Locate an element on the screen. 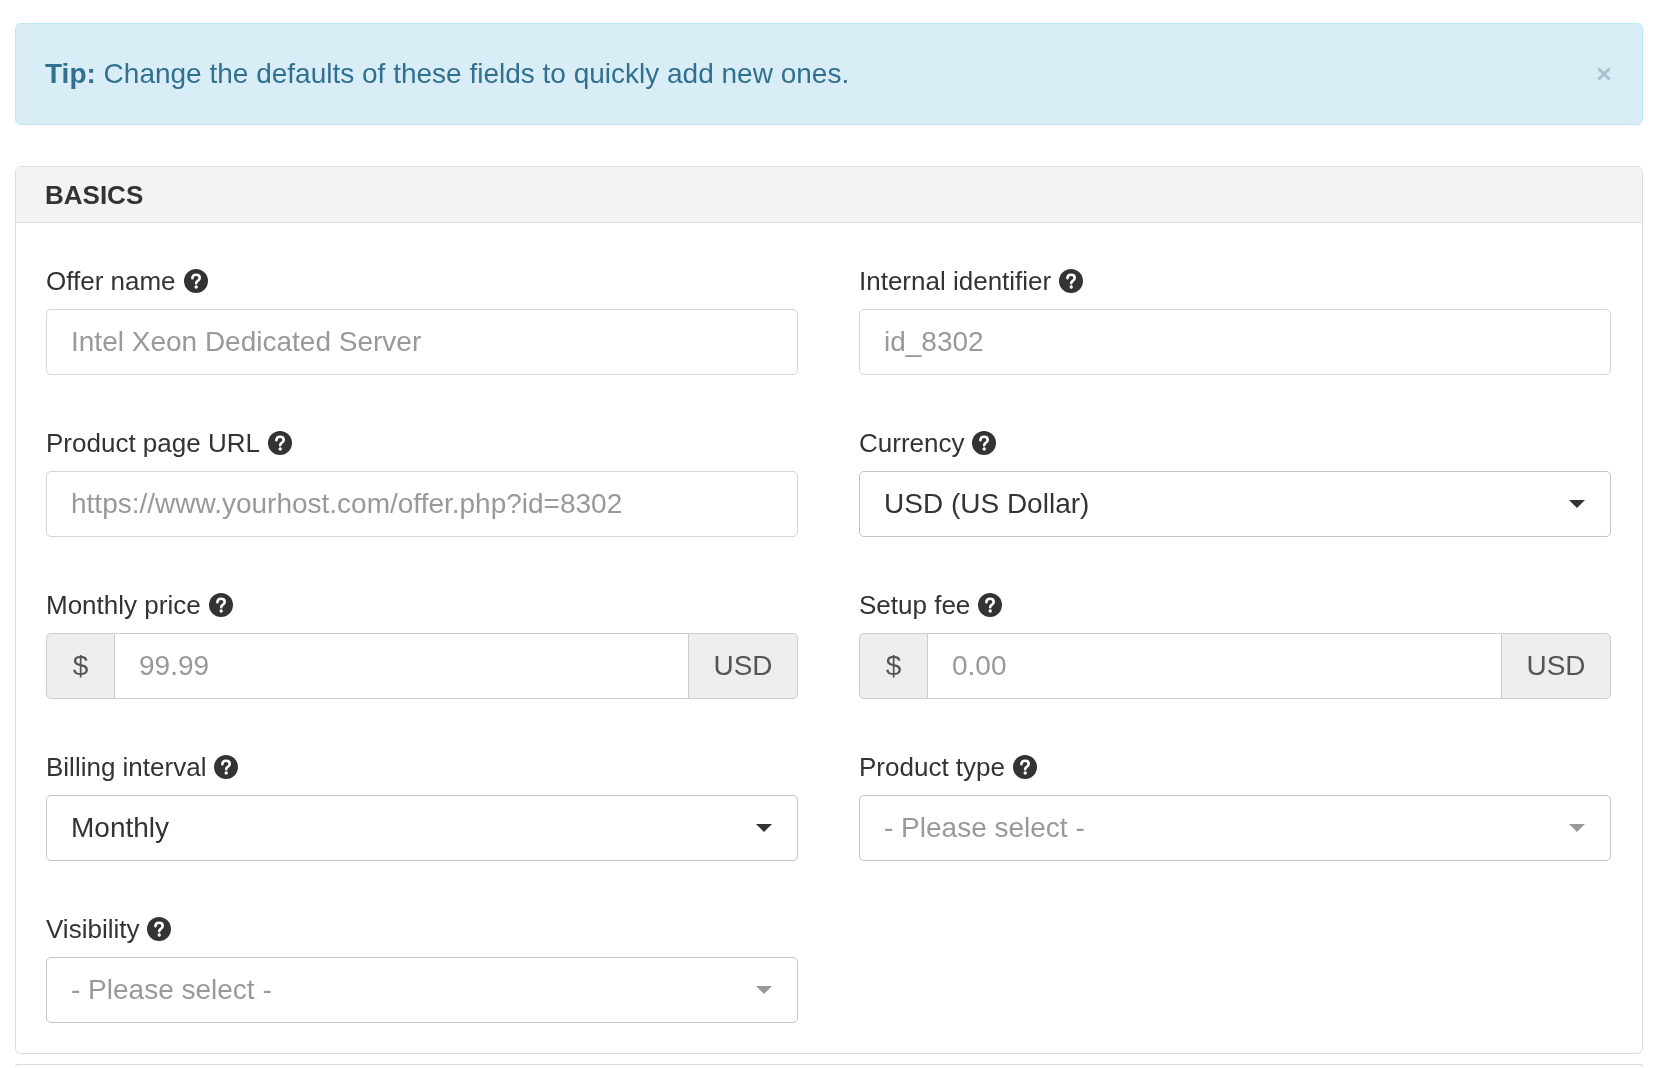  tip-message: Tip: Change the defaults of these fields to quickly add new ones. is located at coordinates (447, 74).